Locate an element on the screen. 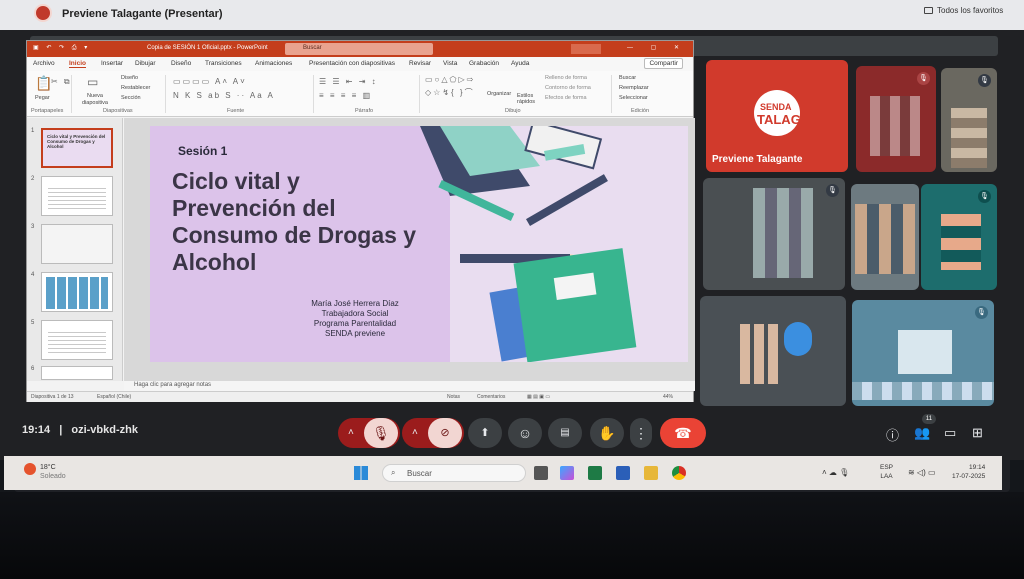 The image size is (1024, 579). participant-tile-presenter: SENDA TALAG Previene Talagante is located at coordinates (777, 116).